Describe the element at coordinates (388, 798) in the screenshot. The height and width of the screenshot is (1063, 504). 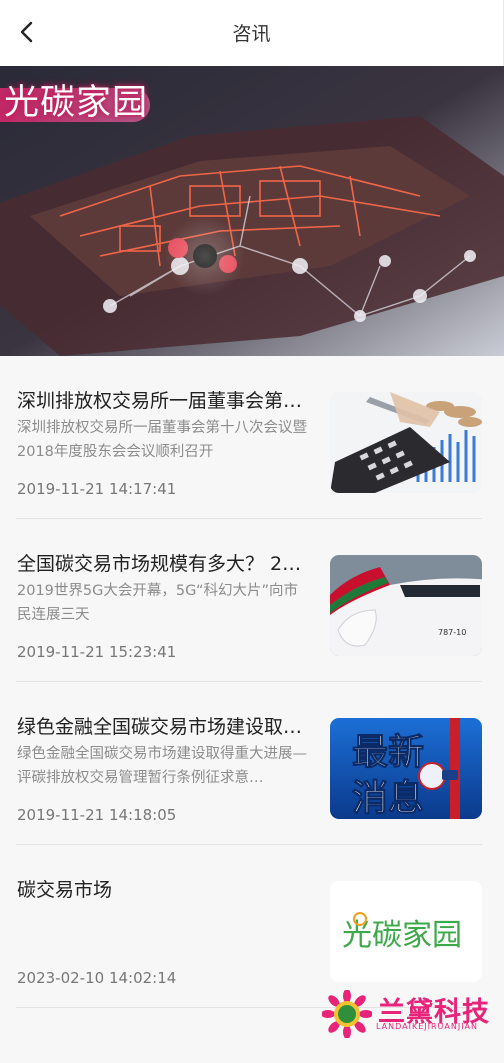
I see `latest-news-line2: 消息` at that location.